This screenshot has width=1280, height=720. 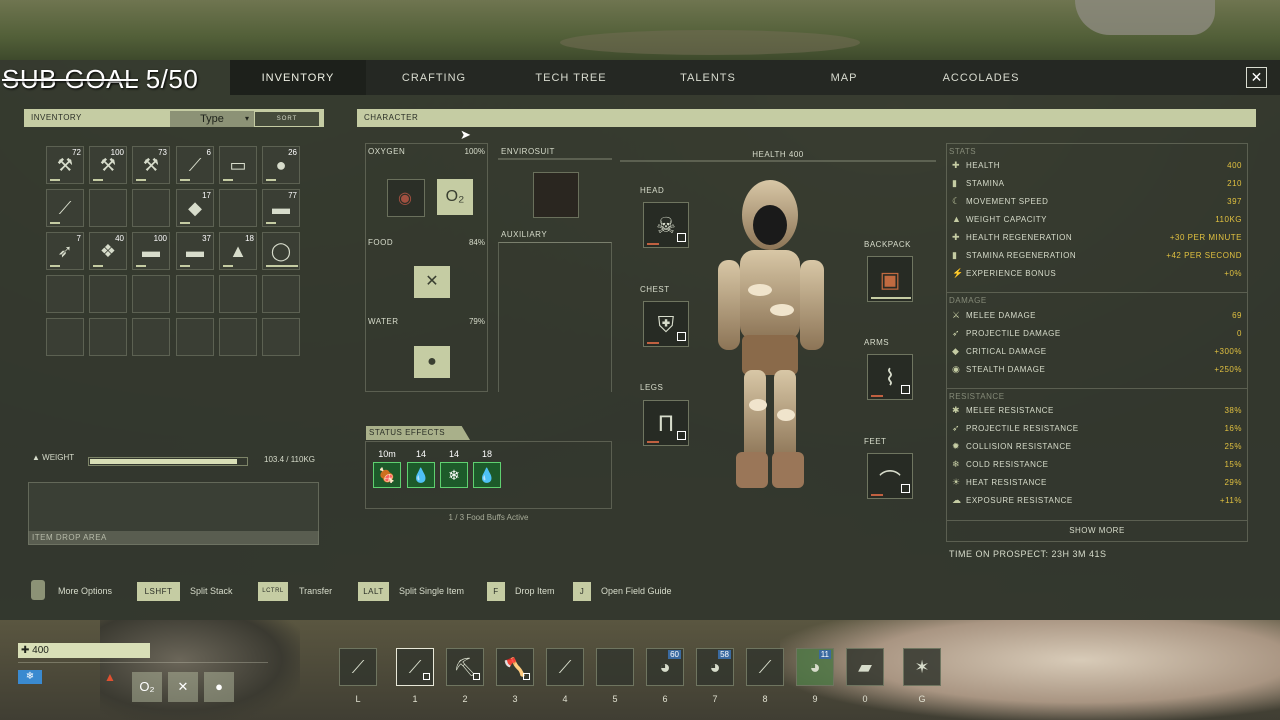 What do you see at coordinates (1097, 412) in the screenshot?
I see `stat-row: ✱ Melee Resistance 38%` at bounding box center [1097, 412].